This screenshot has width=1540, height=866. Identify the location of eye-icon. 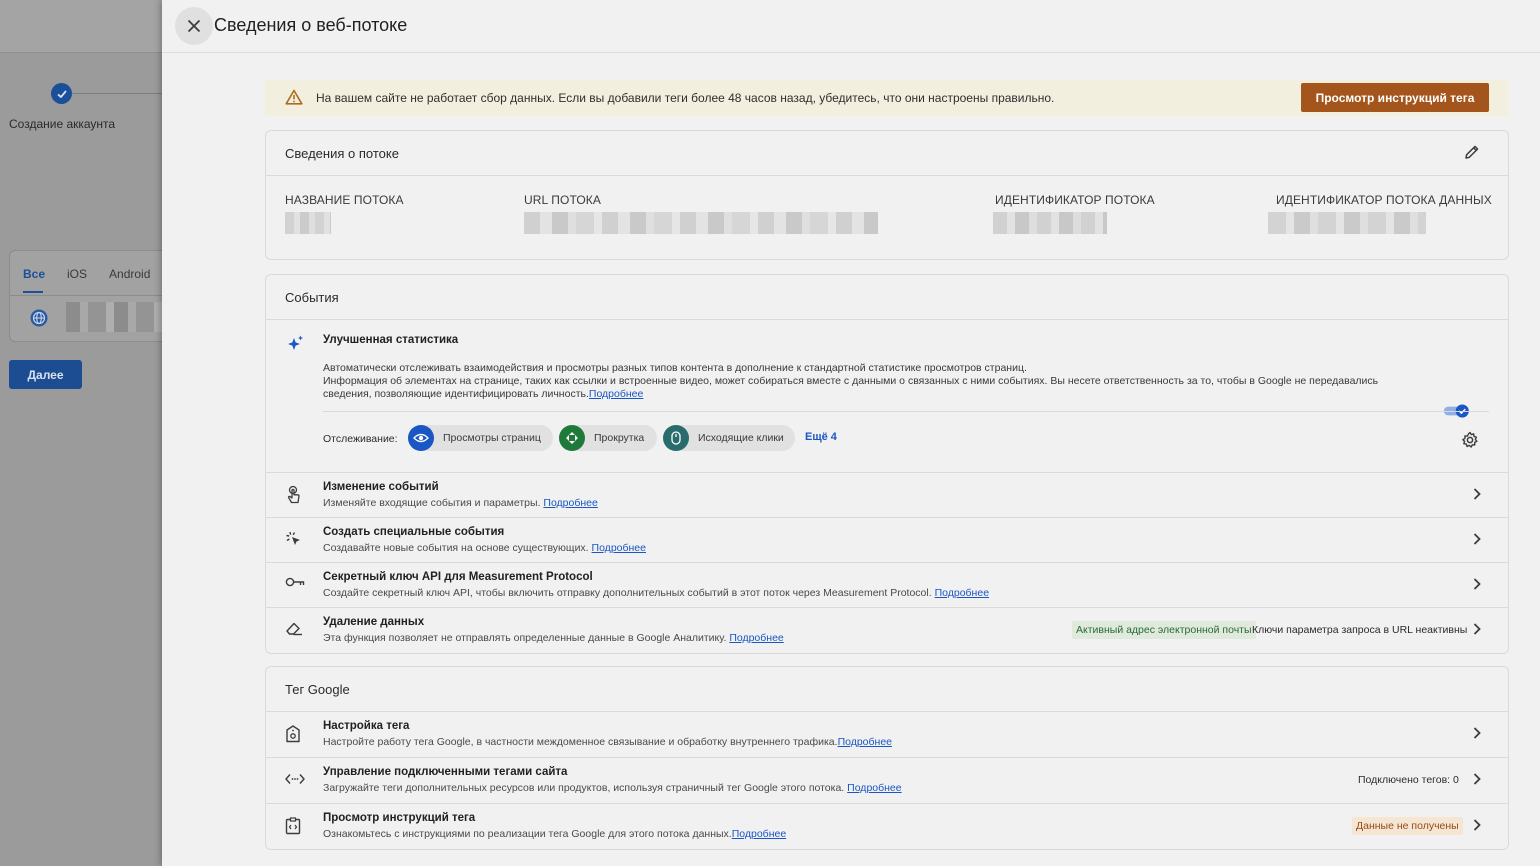
(421, 438).